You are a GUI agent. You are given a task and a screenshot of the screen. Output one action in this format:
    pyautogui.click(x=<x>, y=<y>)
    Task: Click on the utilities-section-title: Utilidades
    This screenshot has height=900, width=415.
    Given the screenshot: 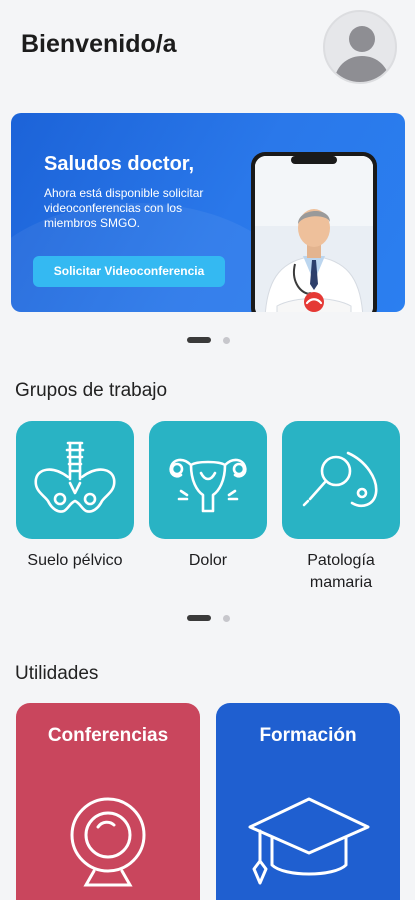 What is the action you would take?
    pyautogui.click(x=57, y=673)
    